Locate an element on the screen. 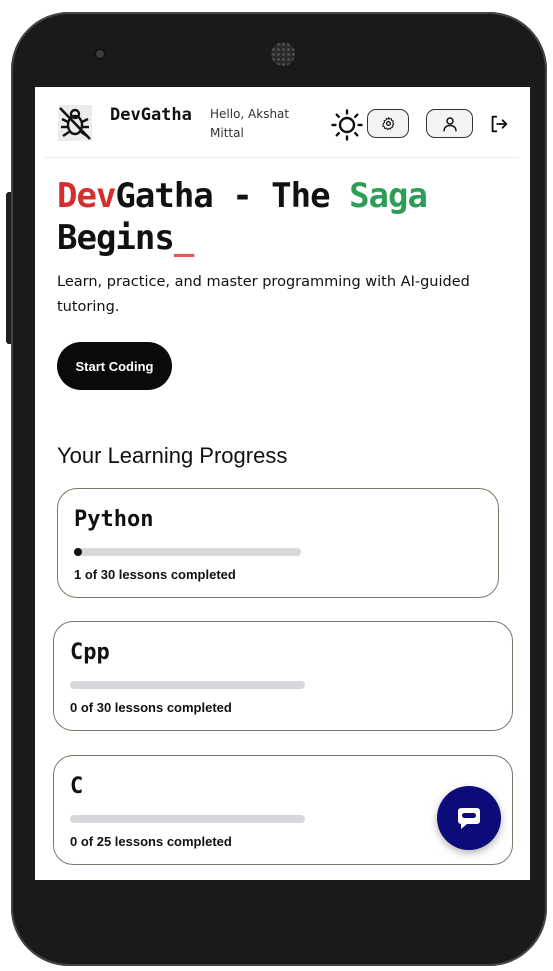 The height and width of the screenshot is (971, 553). course-name: Python is located at coordinates (114, 519).